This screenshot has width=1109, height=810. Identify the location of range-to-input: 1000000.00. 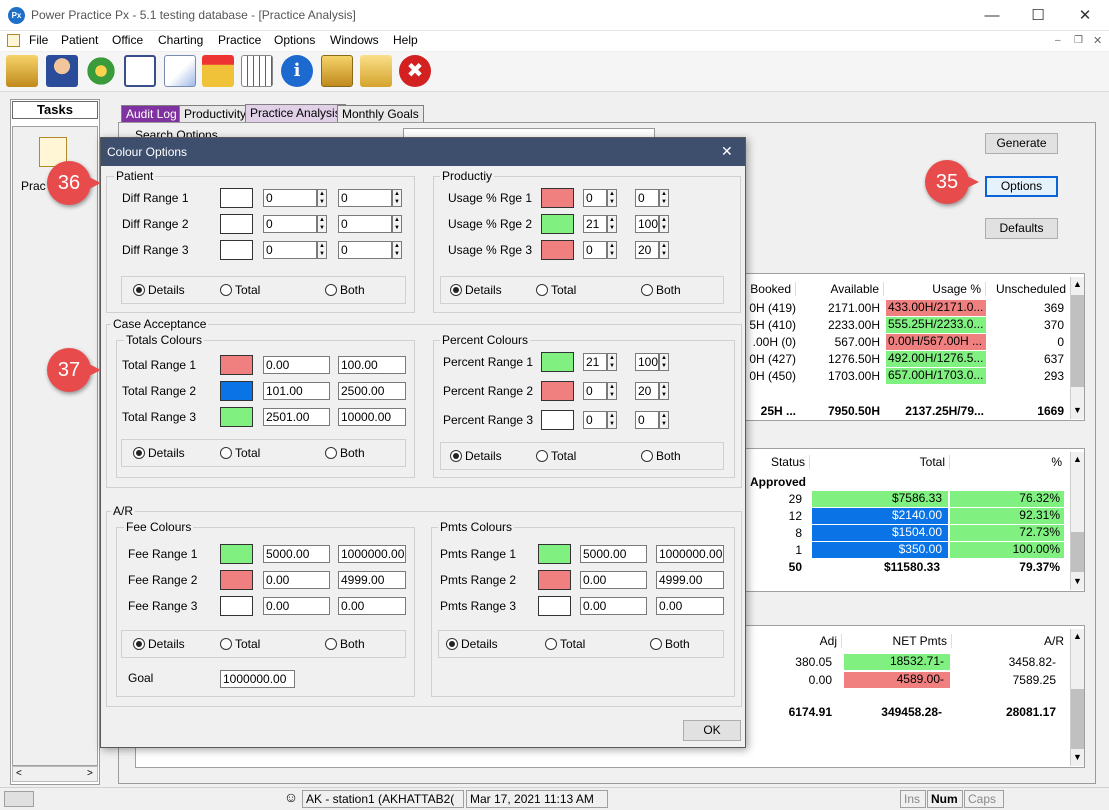
(372, 554).